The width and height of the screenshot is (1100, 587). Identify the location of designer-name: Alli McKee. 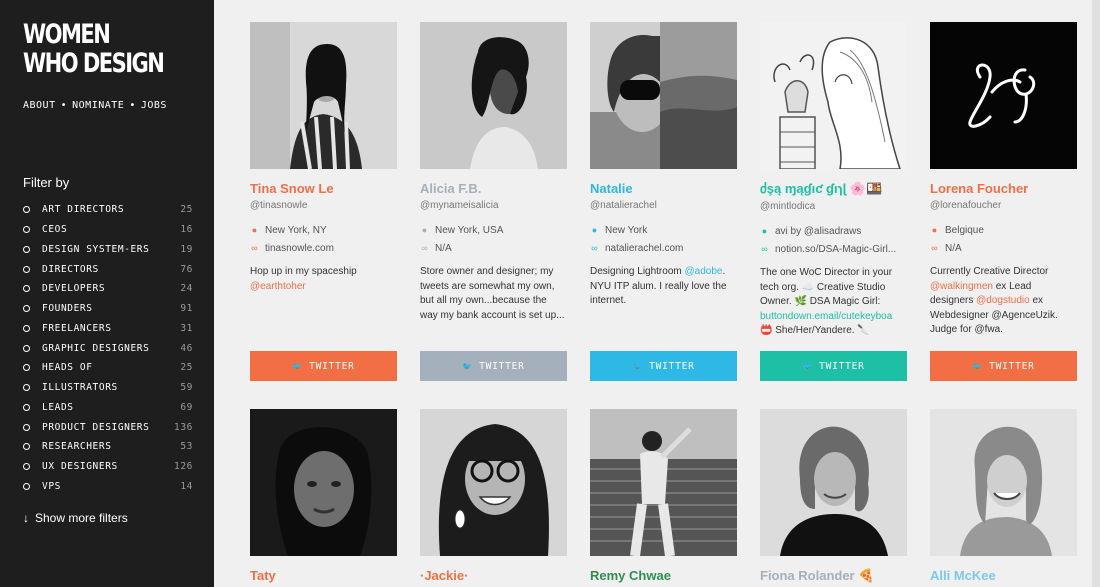
(1003, 575).